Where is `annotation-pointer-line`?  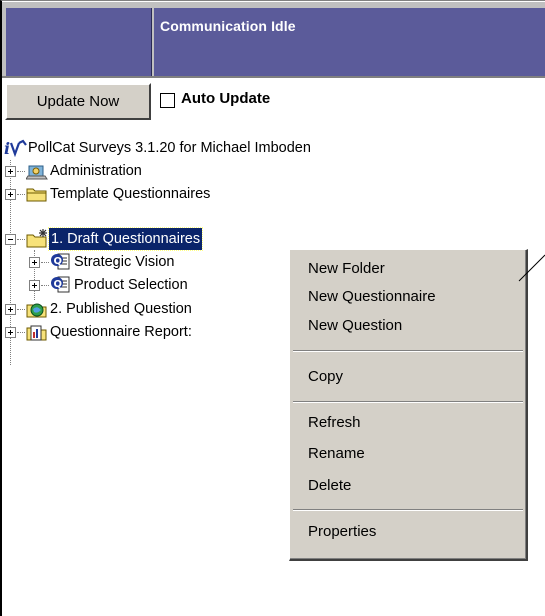 annotation-pointer-line is located at coordinates (531, 268).